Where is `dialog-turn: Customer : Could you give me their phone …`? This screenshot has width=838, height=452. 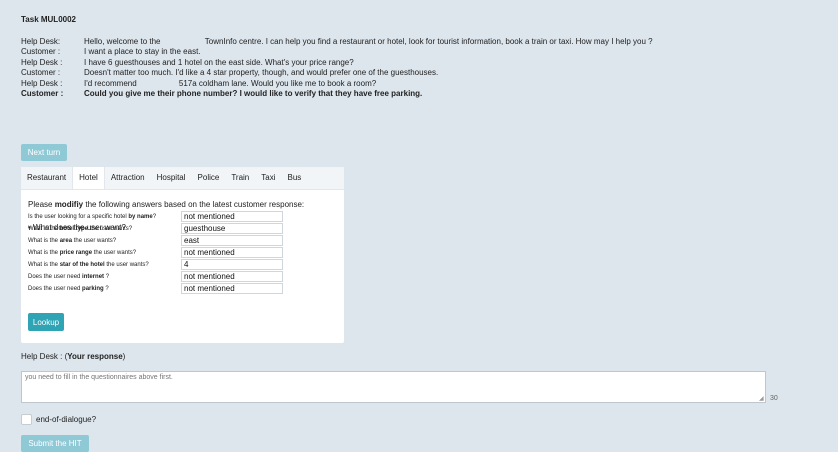 dialog-turn: Customer : Could you give me their phone … is located at coordinates (337, 94).